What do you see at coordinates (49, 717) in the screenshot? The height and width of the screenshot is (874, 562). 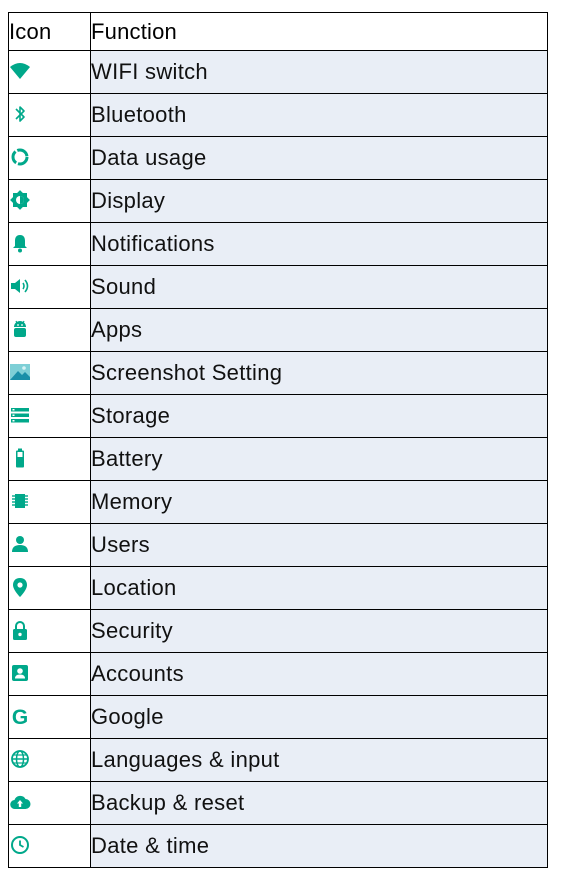 I see `icon-cell: G` at bounding box center [49, 717].